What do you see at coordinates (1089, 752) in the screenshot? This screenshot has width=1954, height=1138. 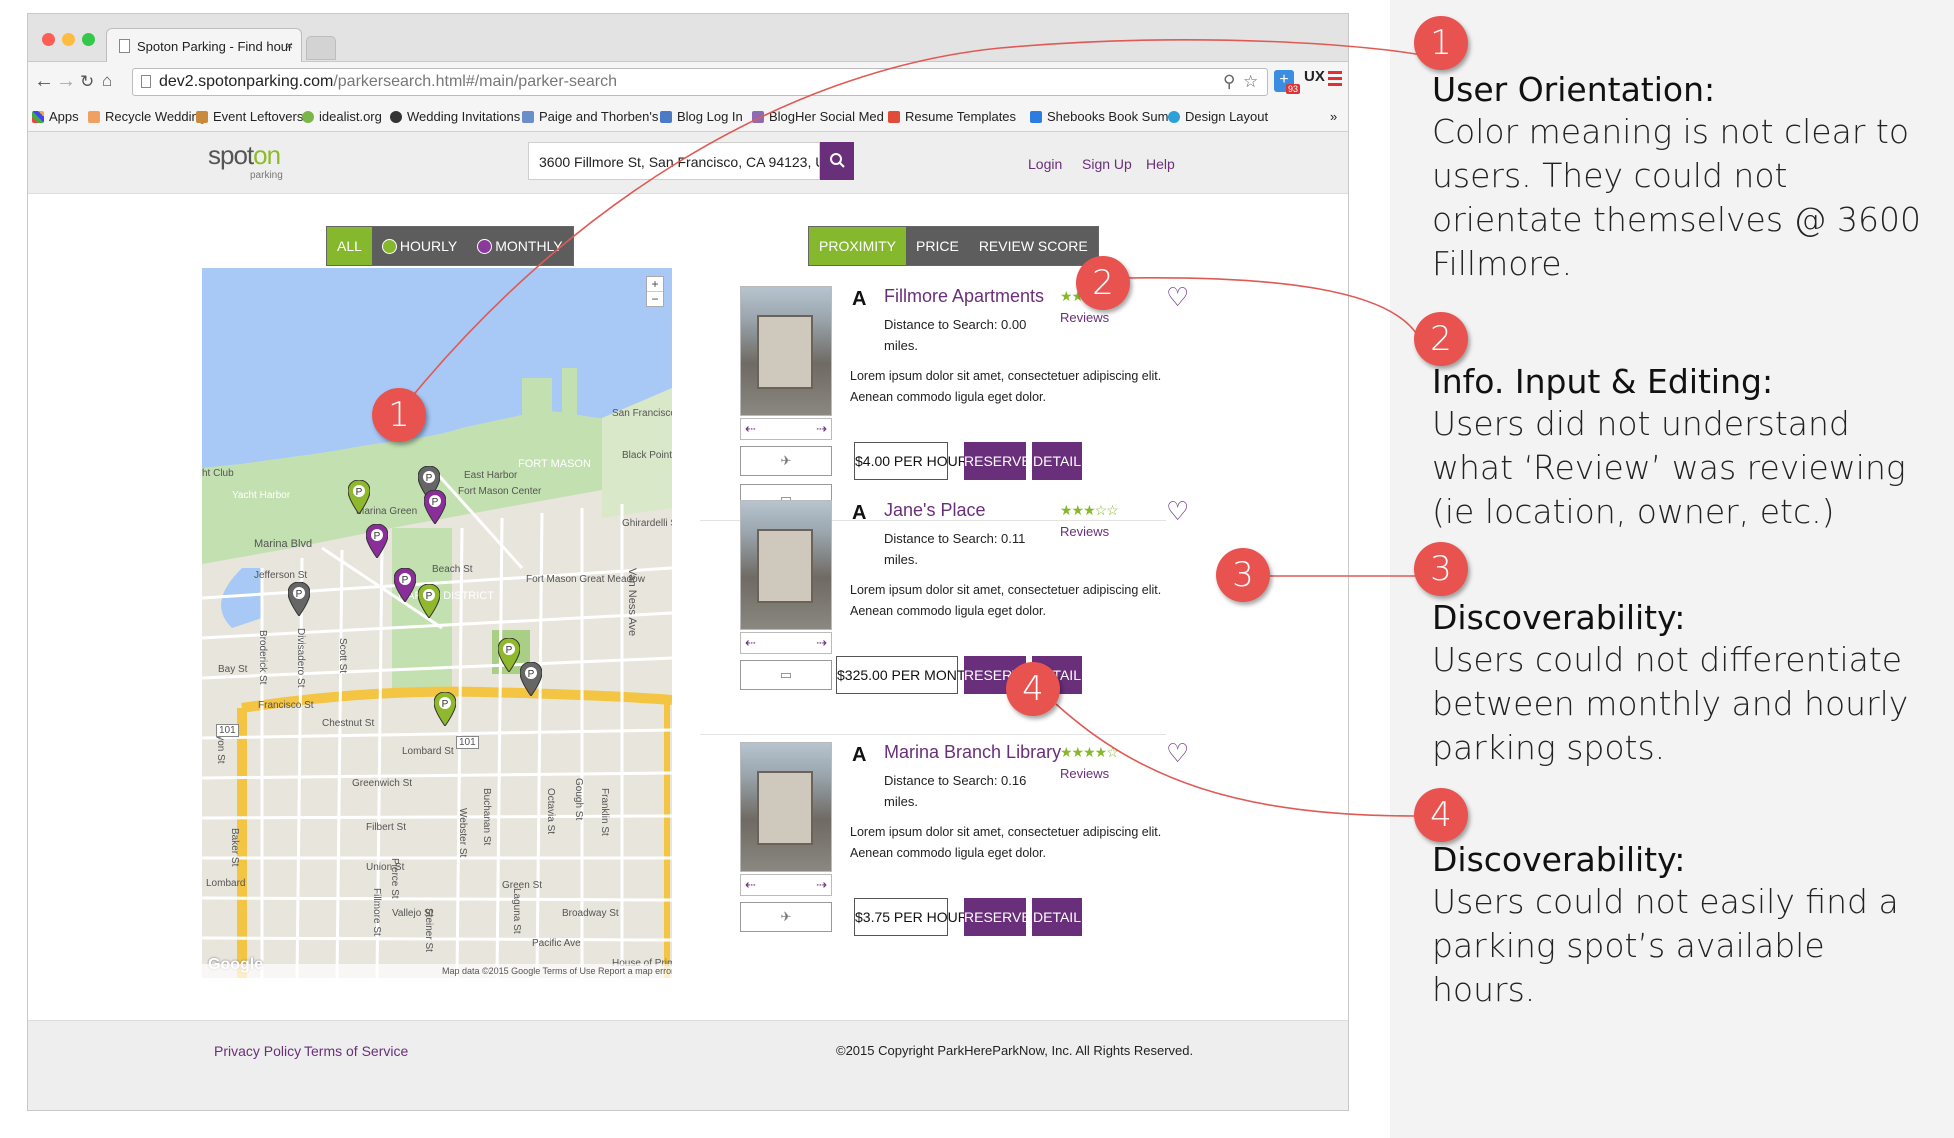 I see `rating-stars: ★★★★☆` at bounding box center [1089, 752].